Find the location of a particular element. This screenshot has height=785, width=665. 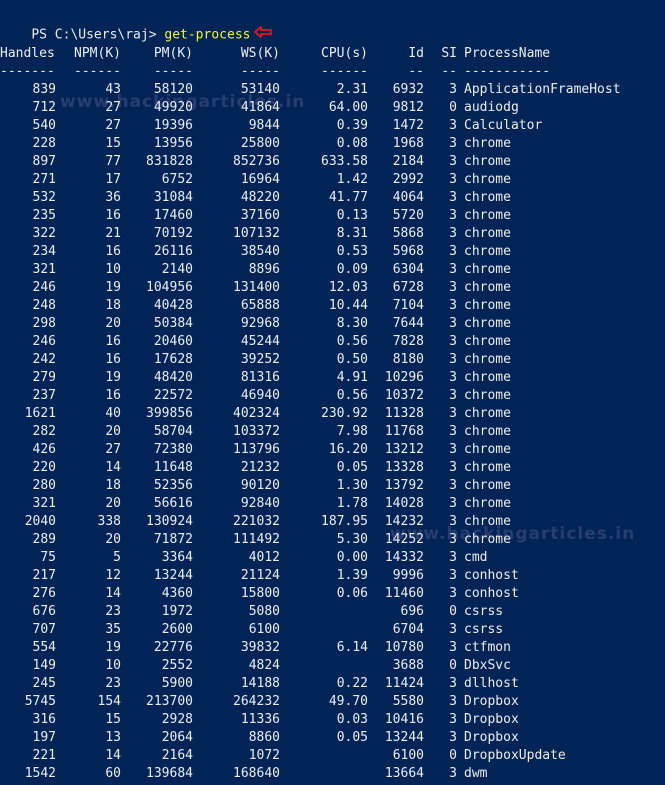

table-row: 279 19 48420 81316 4.91 10296 3 chrome is located at coordinates (332, 378).